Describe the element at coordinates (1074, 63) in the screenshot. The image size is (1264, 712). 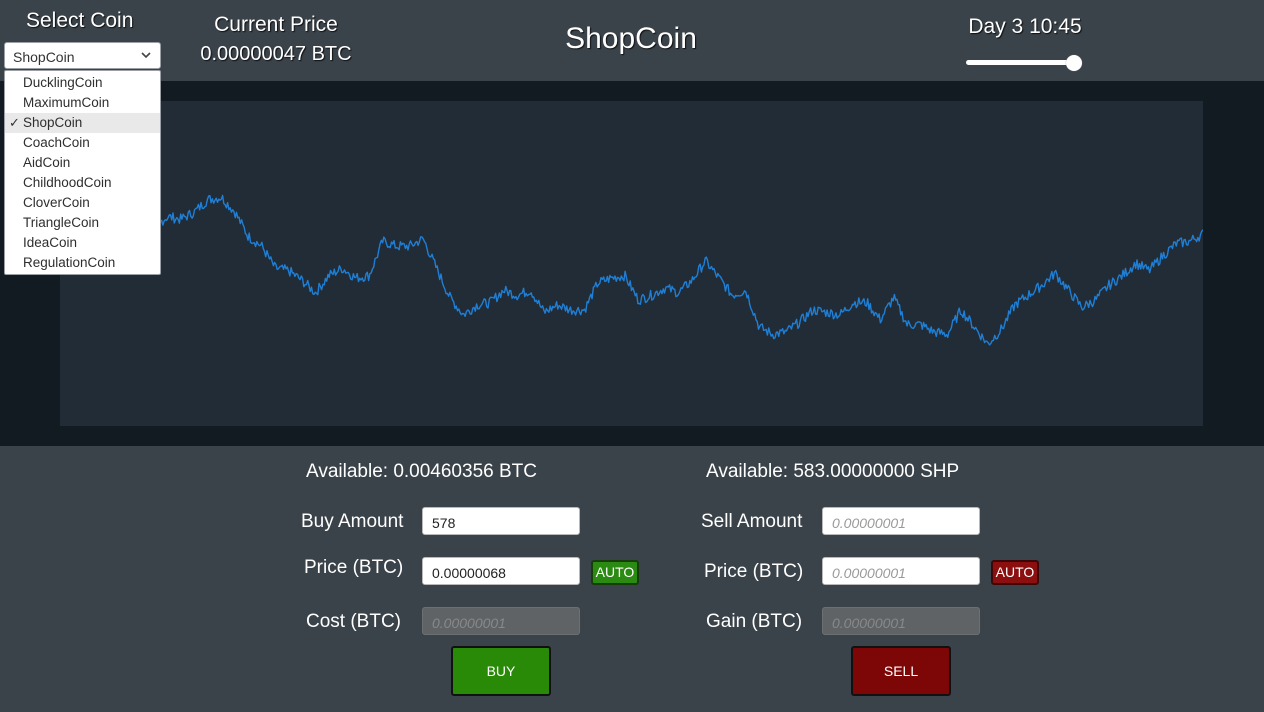
I see `slider-handle` at that location.